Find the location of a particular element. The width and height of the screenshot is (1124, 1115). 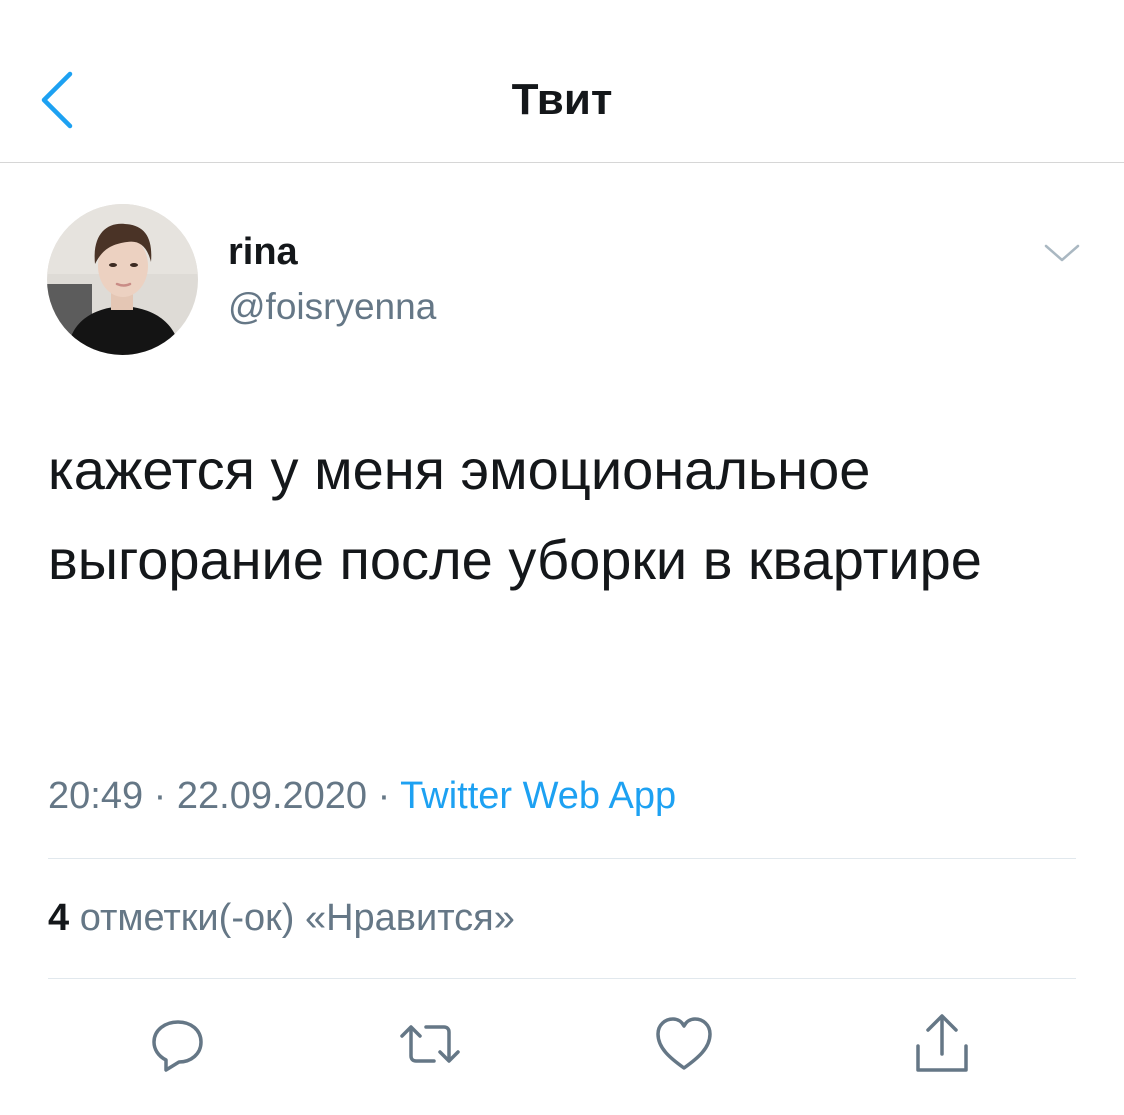

tweet-date: 22.09.2020 is located at coordinates (272, 796).